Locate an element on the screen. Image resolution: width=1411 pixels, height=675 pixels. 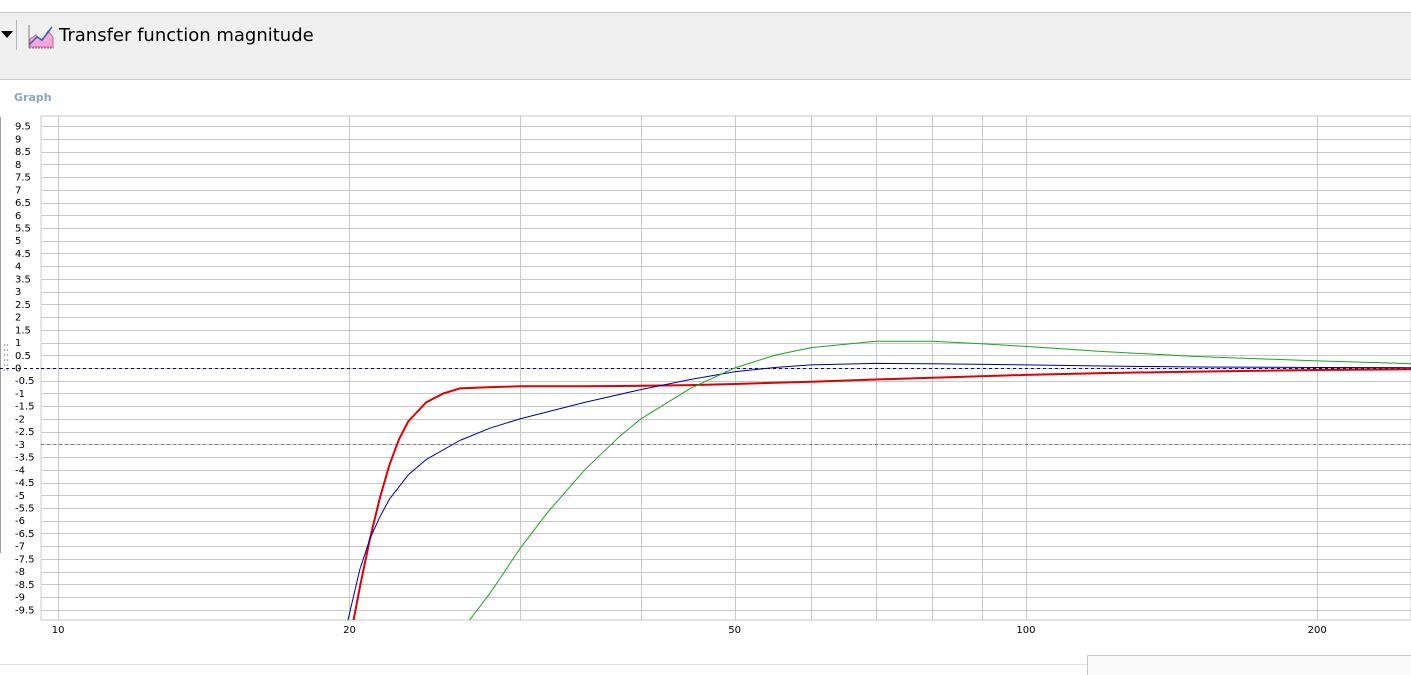
y-tick-label: 2 is located at coordinates (18, 318).